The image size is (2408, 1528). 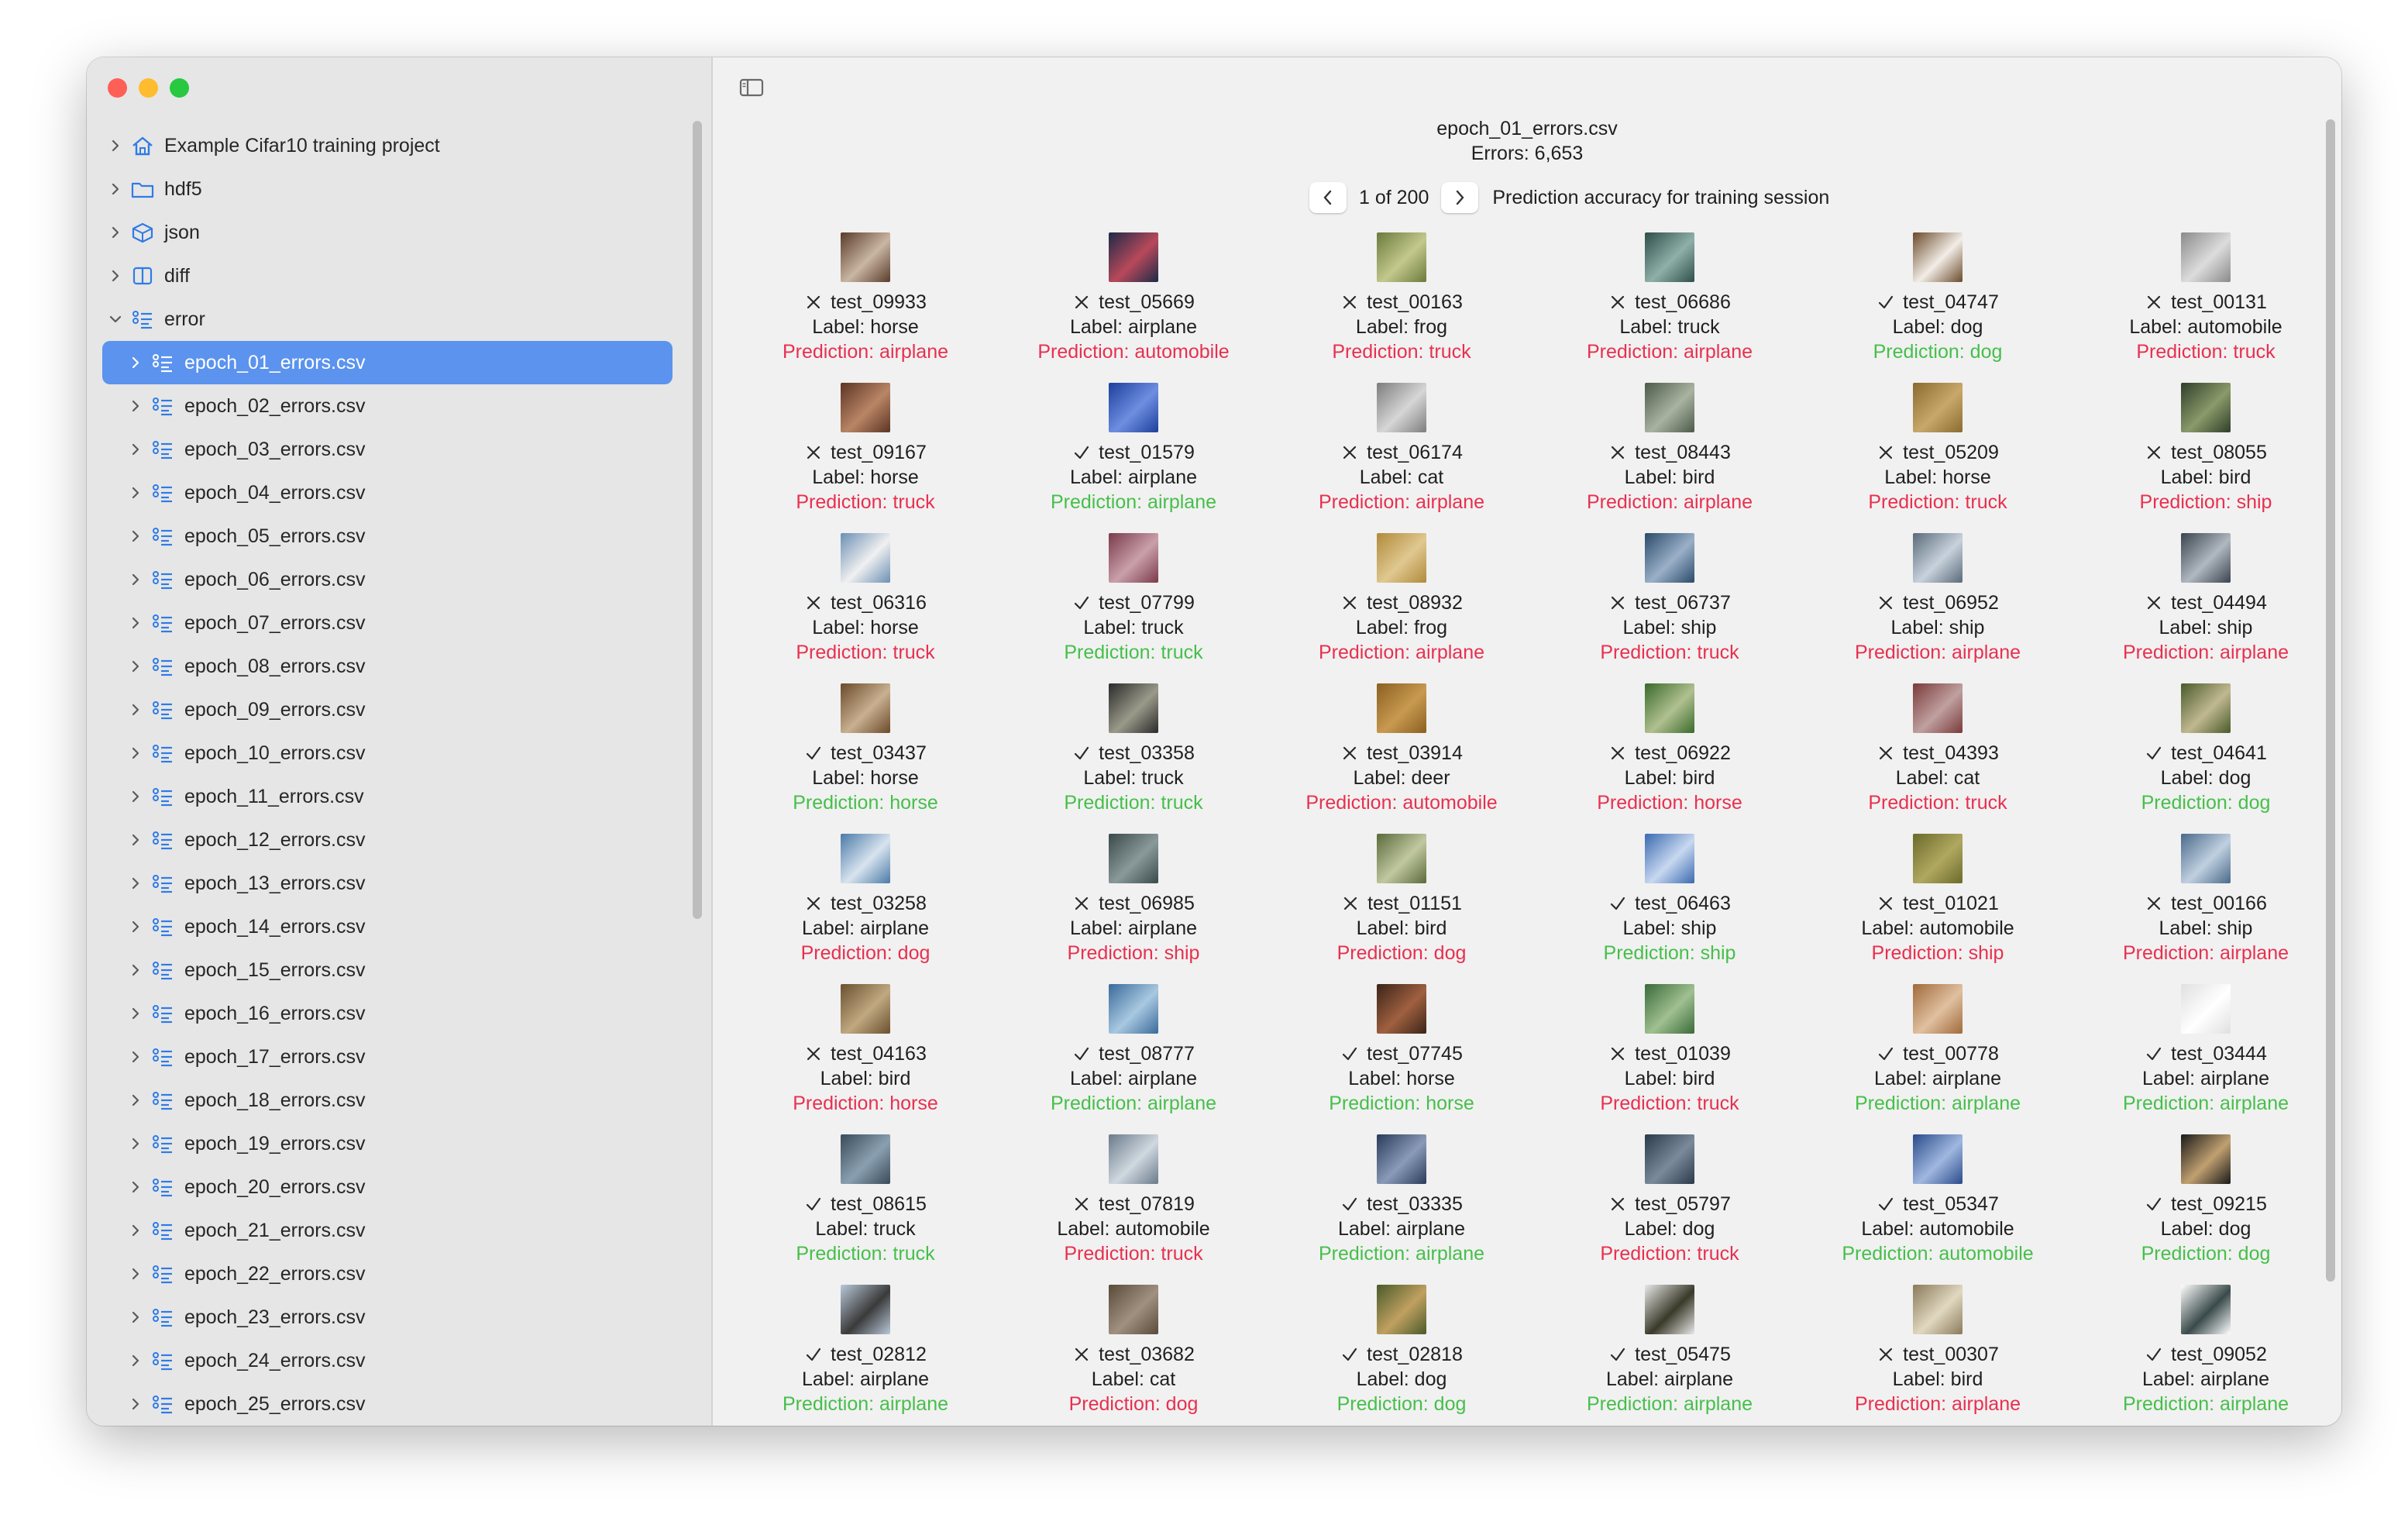 I want to click on sidebar-item-json: json, so click(x=389, y=232).